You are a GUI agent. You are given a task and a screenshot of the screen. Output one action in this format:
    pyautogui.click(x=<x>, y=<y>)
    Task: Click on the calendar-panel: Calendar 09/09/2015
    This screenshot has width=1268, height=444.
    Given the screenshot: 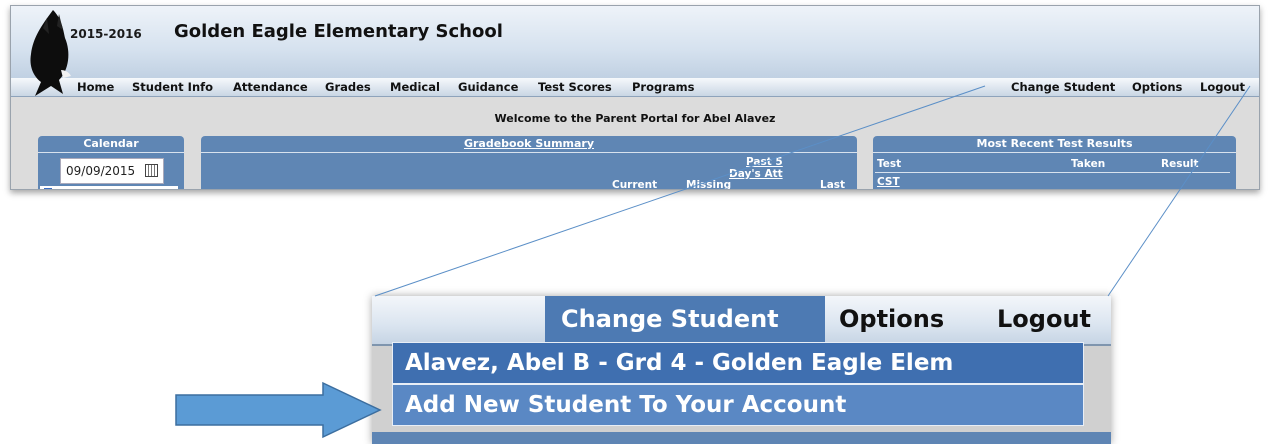 What is the action you would take?
    pyautogui.click(x=111, y=162)
    